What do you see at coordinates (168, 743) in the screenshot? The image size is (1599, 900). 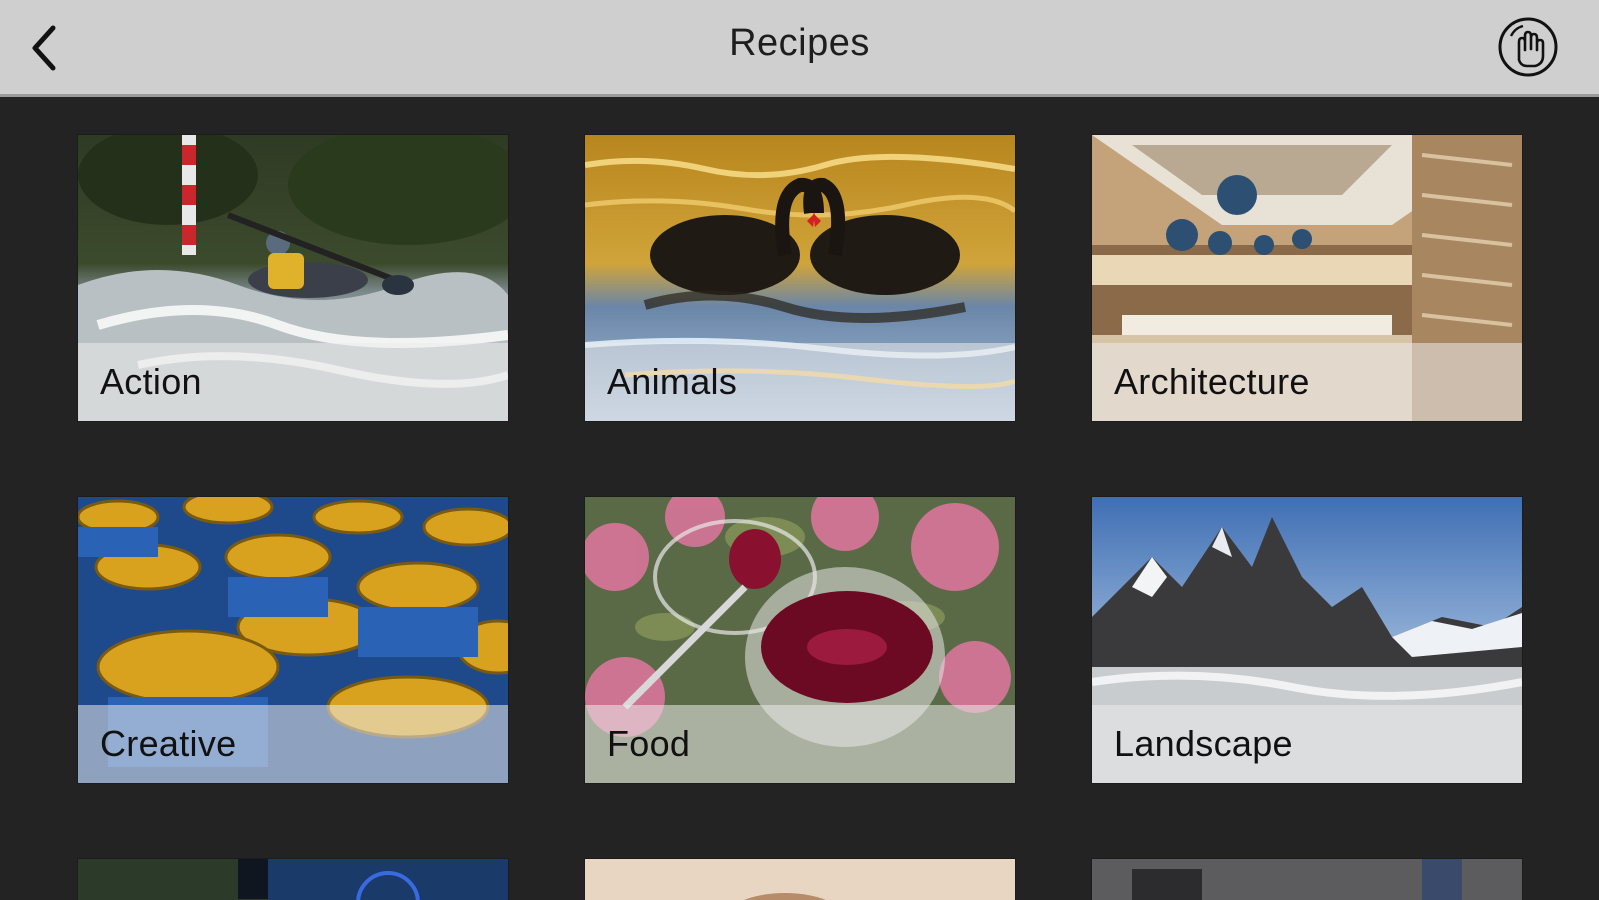 I see `recipe-label: Creative` at bounding box center [168, 743].